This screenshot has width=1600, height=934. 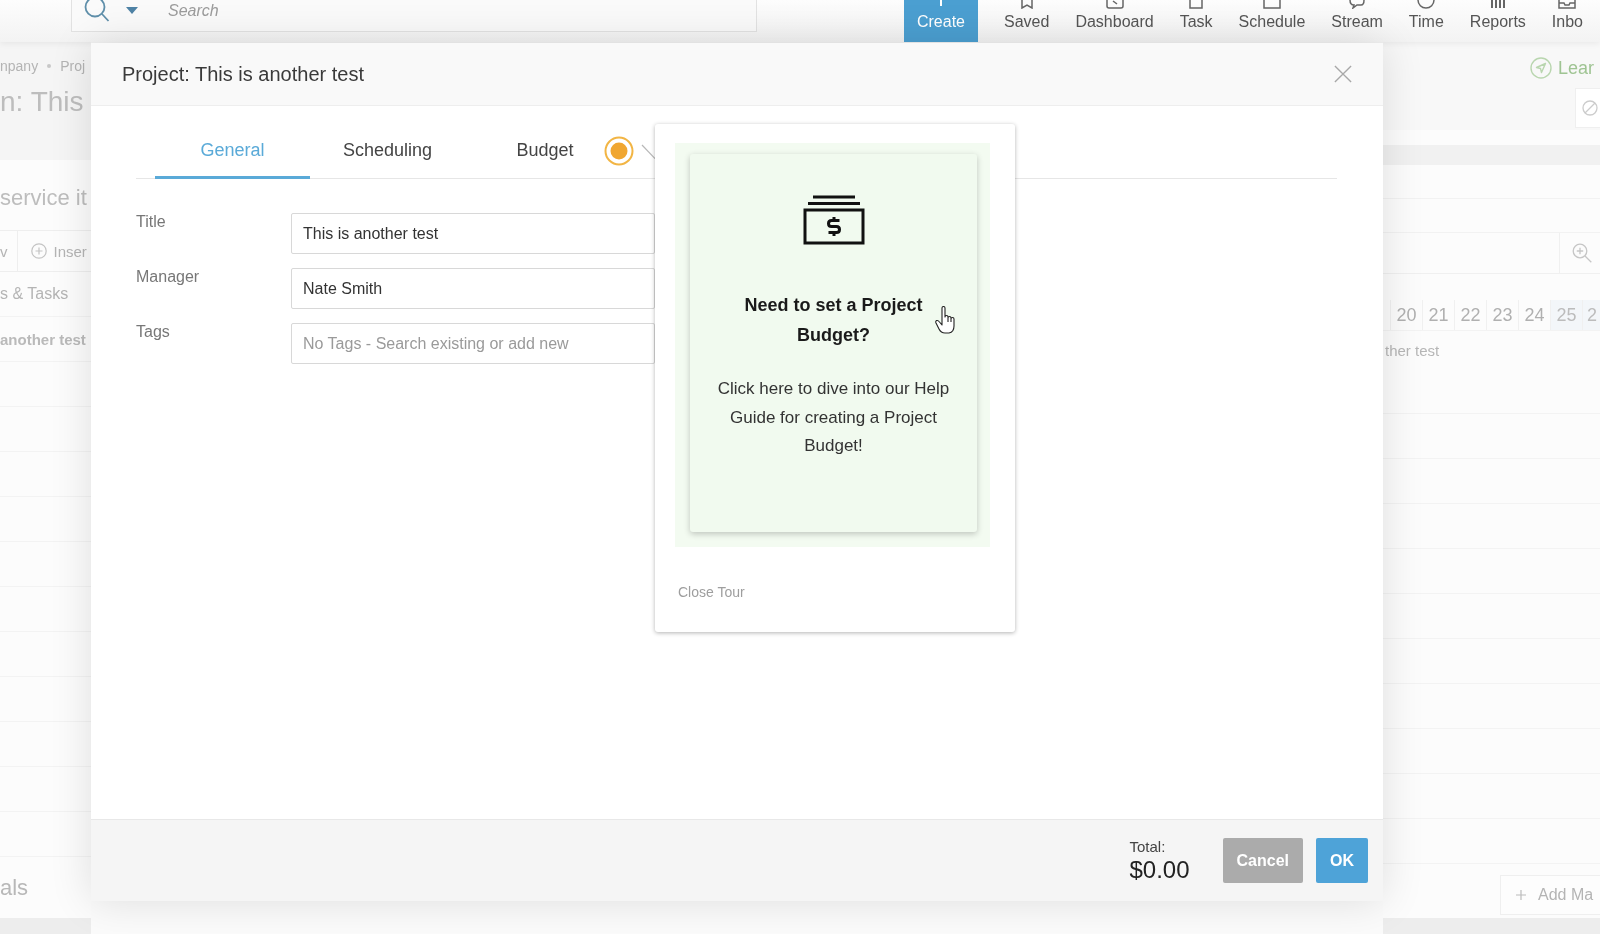 I want to click on chat-icon, so click(x=1357, y=4).